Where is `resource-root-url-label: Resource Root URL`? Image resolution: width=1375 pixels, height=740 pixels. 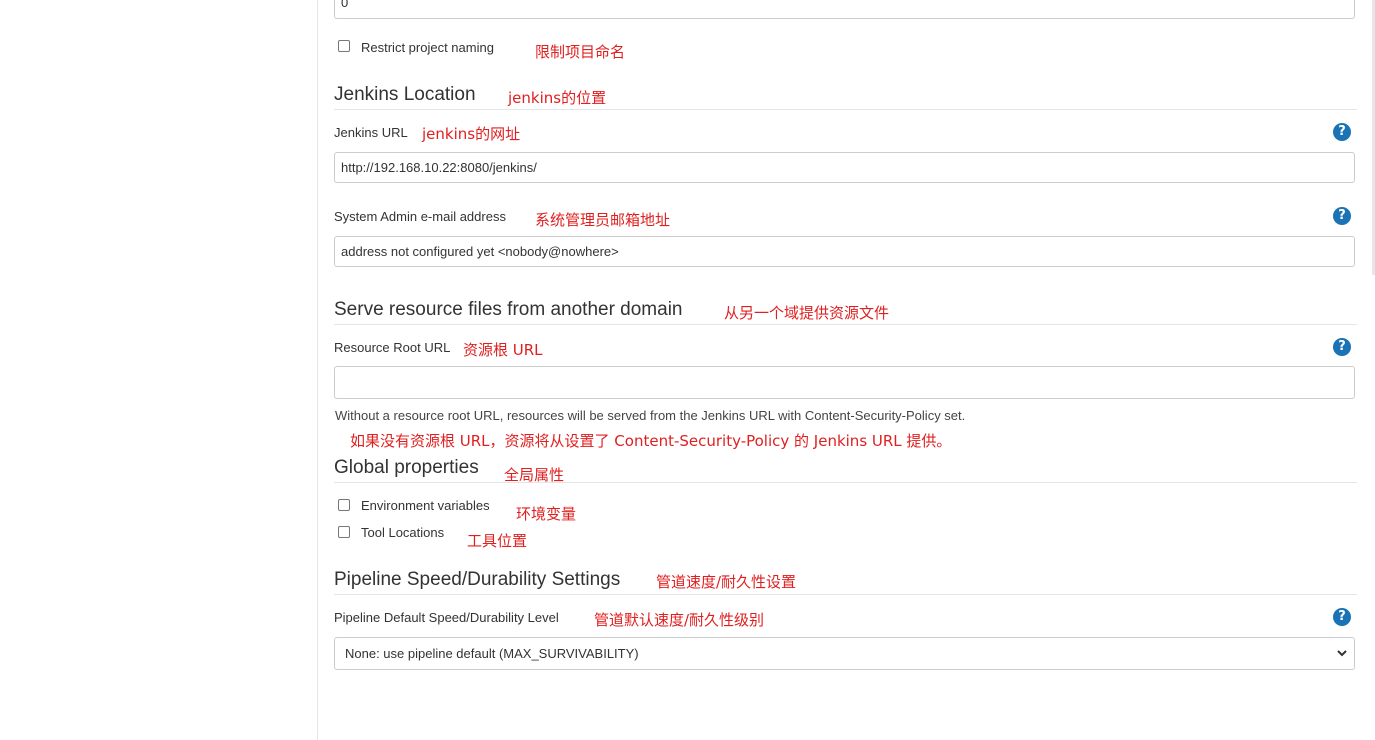 resource-root-url-label: Resource Root URL is located at coordinates (392, 347).